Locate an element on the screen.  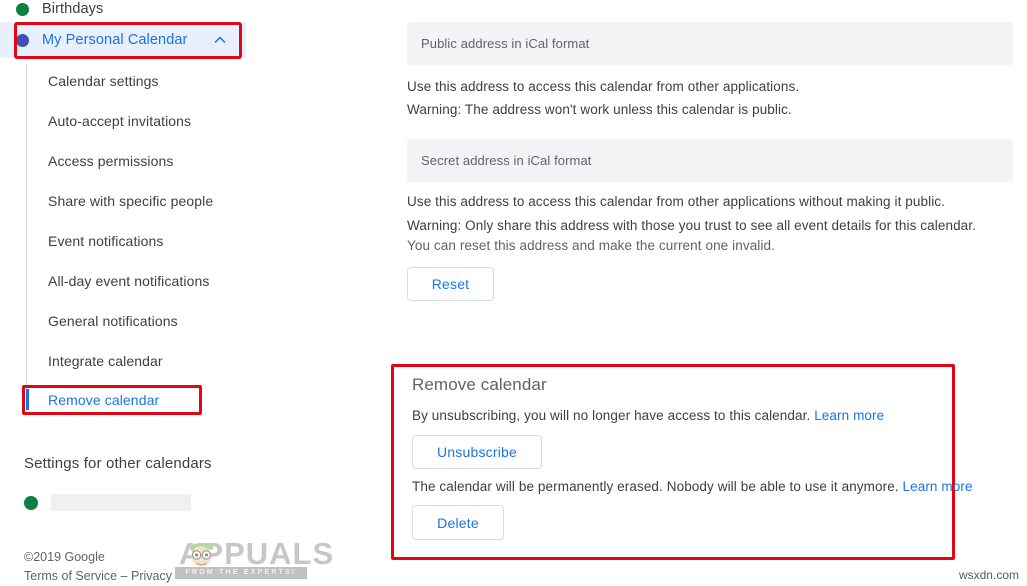
sidebar-footer: ©2019 Google Terms of Service – Privacy is located at coordinates (98, 567).